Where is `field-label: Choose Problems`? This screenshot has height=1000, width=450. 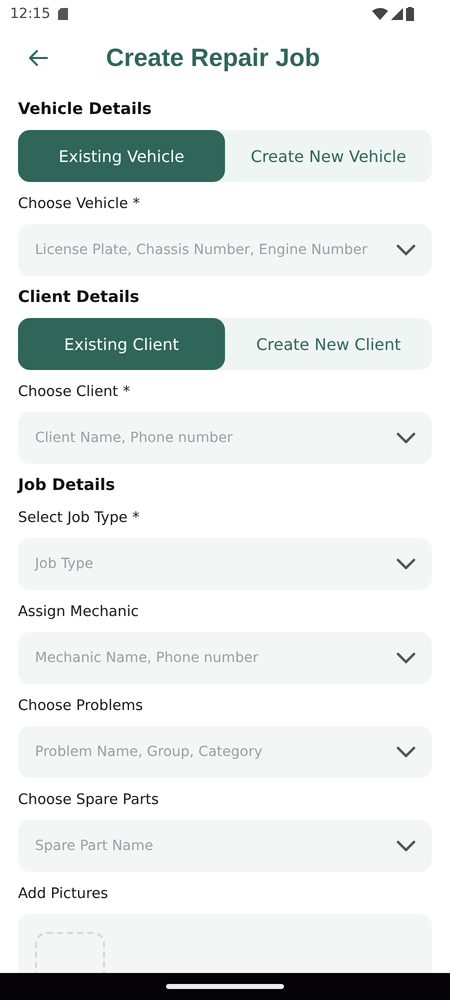
field-label: Choose Problems is located at coordinates (81, 706).